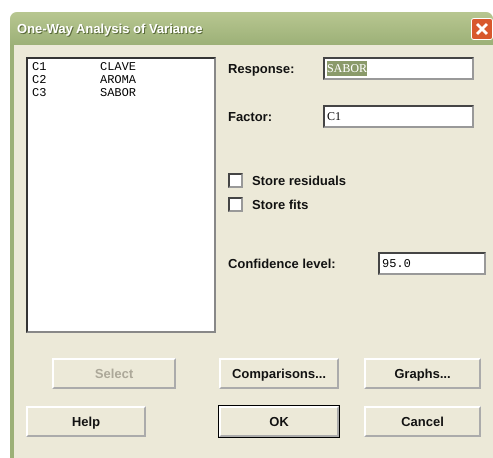 This screenshot has width=493, height=458. Describe the element at coordinates (282, 263) in the screenshot. I see `field-label: Confidence level:` at that location.